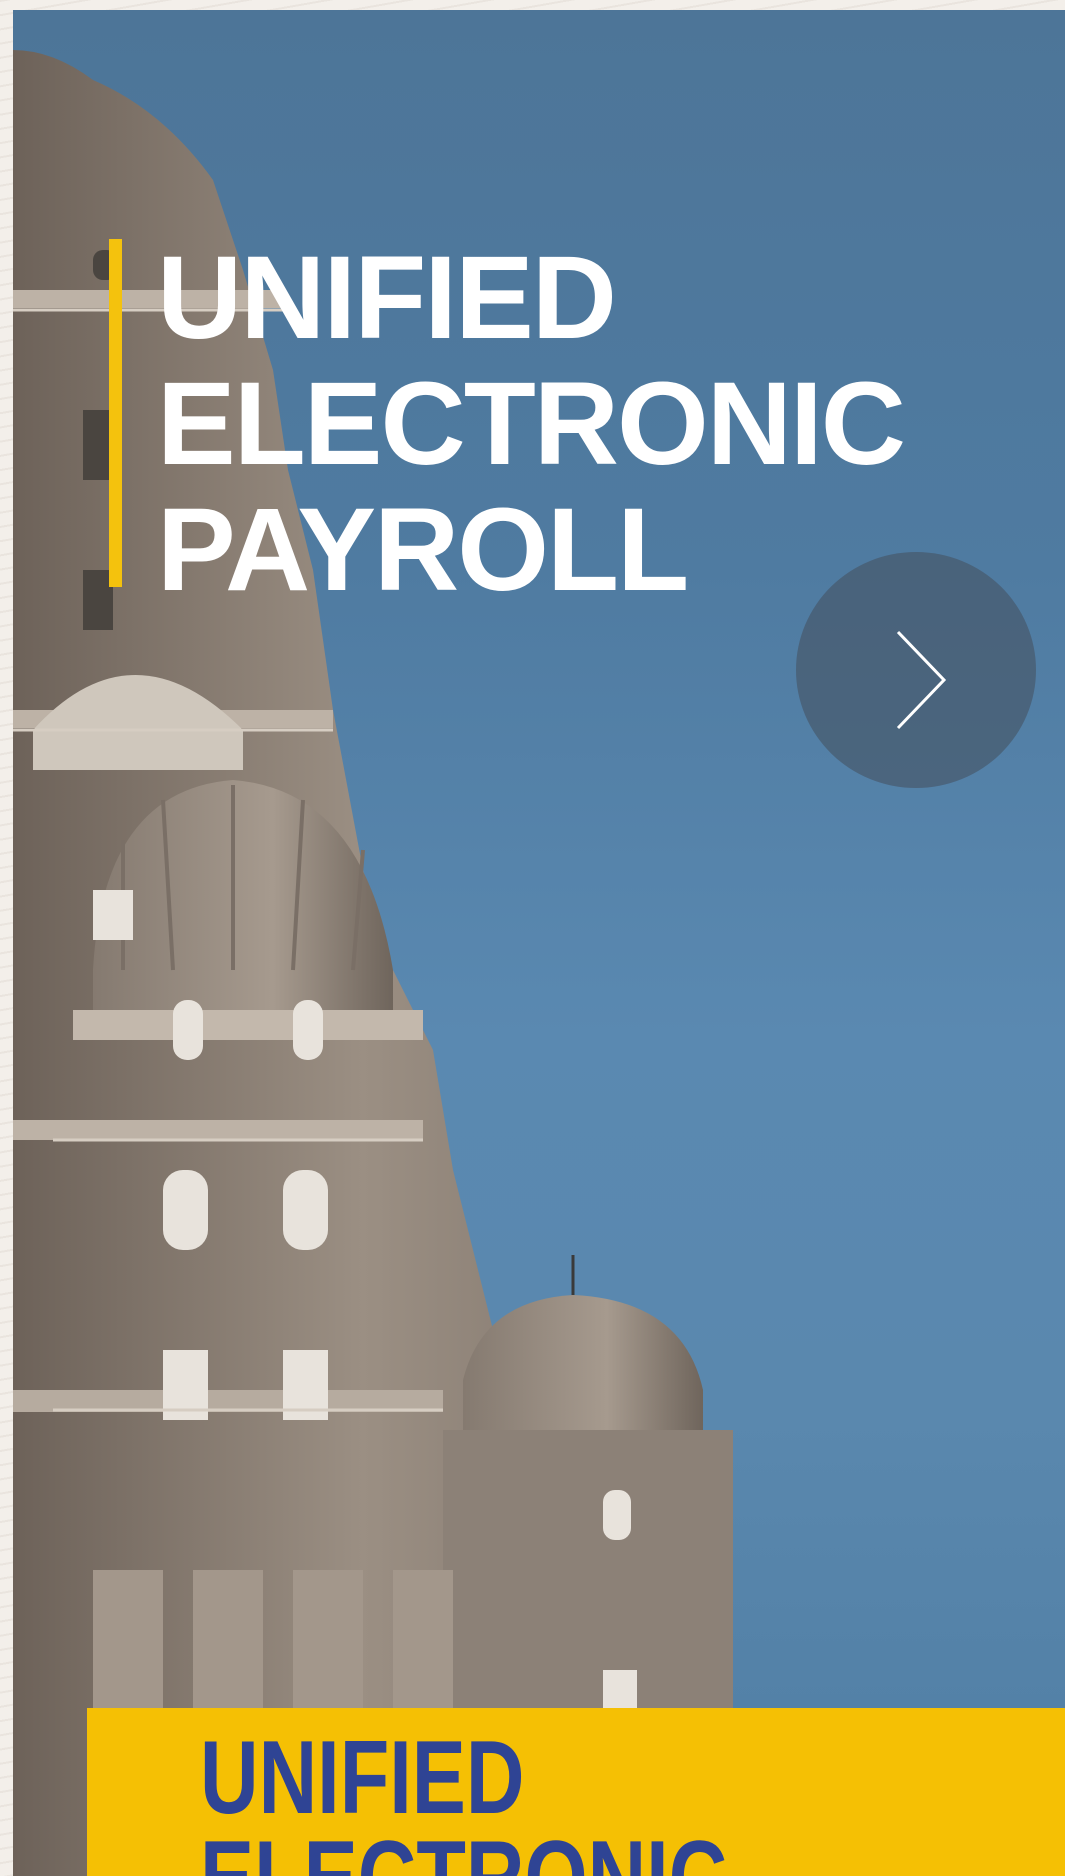 Image resolution: width=1065 pixels, height=1876 pixels. I want to click on chevron-right-icon, so click(921, 680).